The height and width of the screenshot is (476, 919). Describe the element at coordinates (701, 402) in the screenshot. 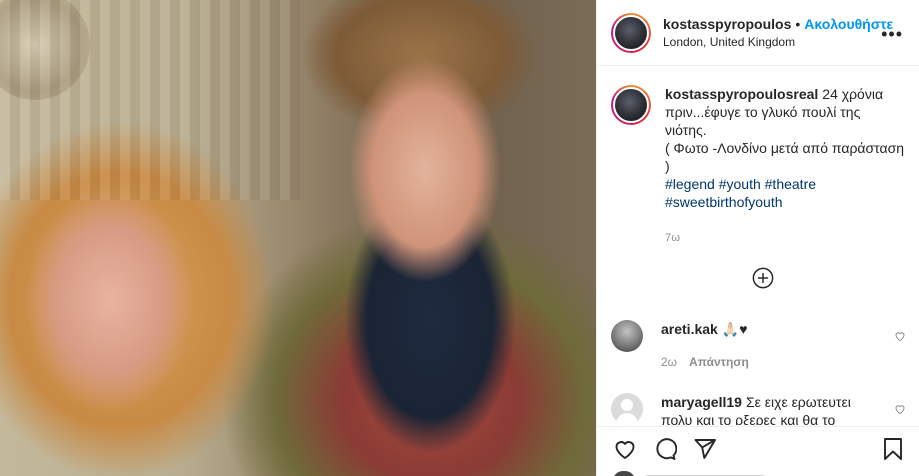

I see `commenter-username: maryagell19` at that location.